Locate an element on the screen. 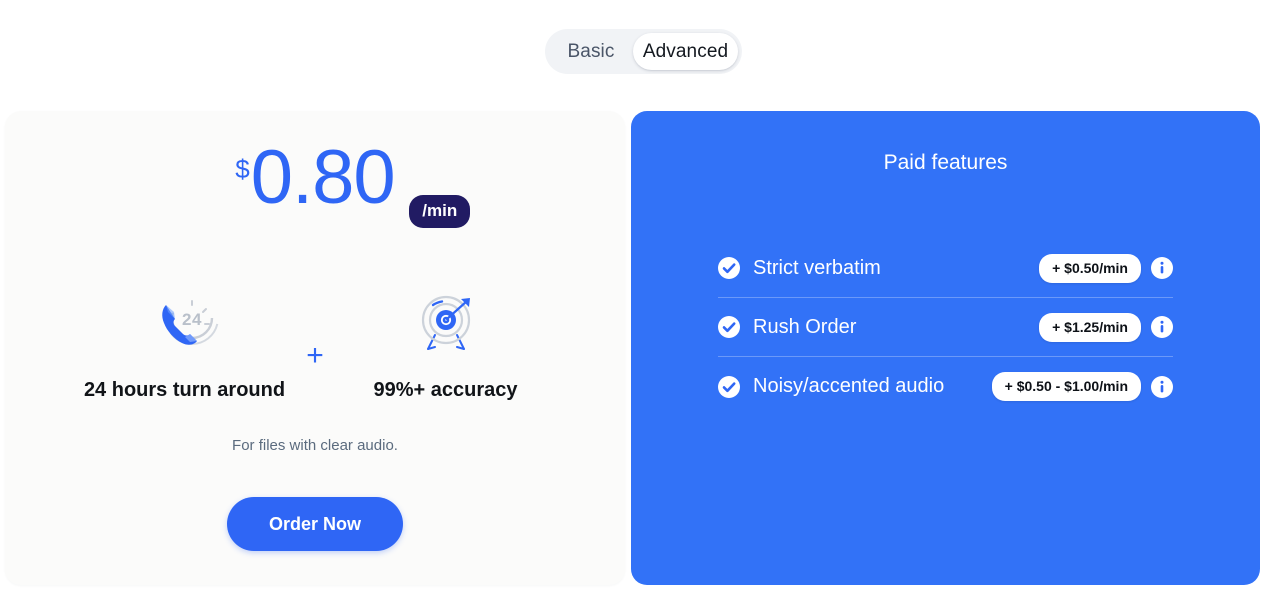  paid-feature-row: Strict verbatim + $0.50/min is located at coordinates (945, 268).